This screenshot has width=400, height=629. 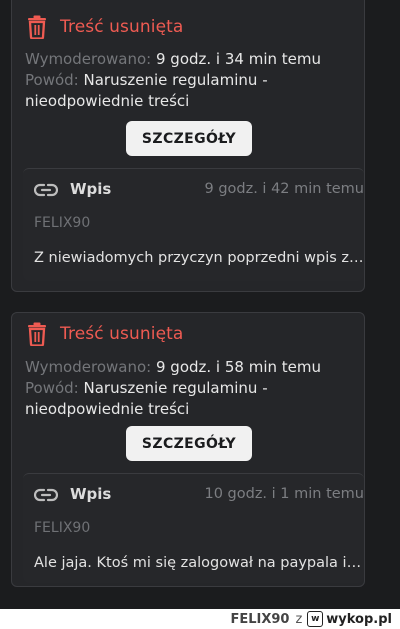 I want to click on moderated-time: 9 godz. i 34 min temu, so click(x=238, y=59).